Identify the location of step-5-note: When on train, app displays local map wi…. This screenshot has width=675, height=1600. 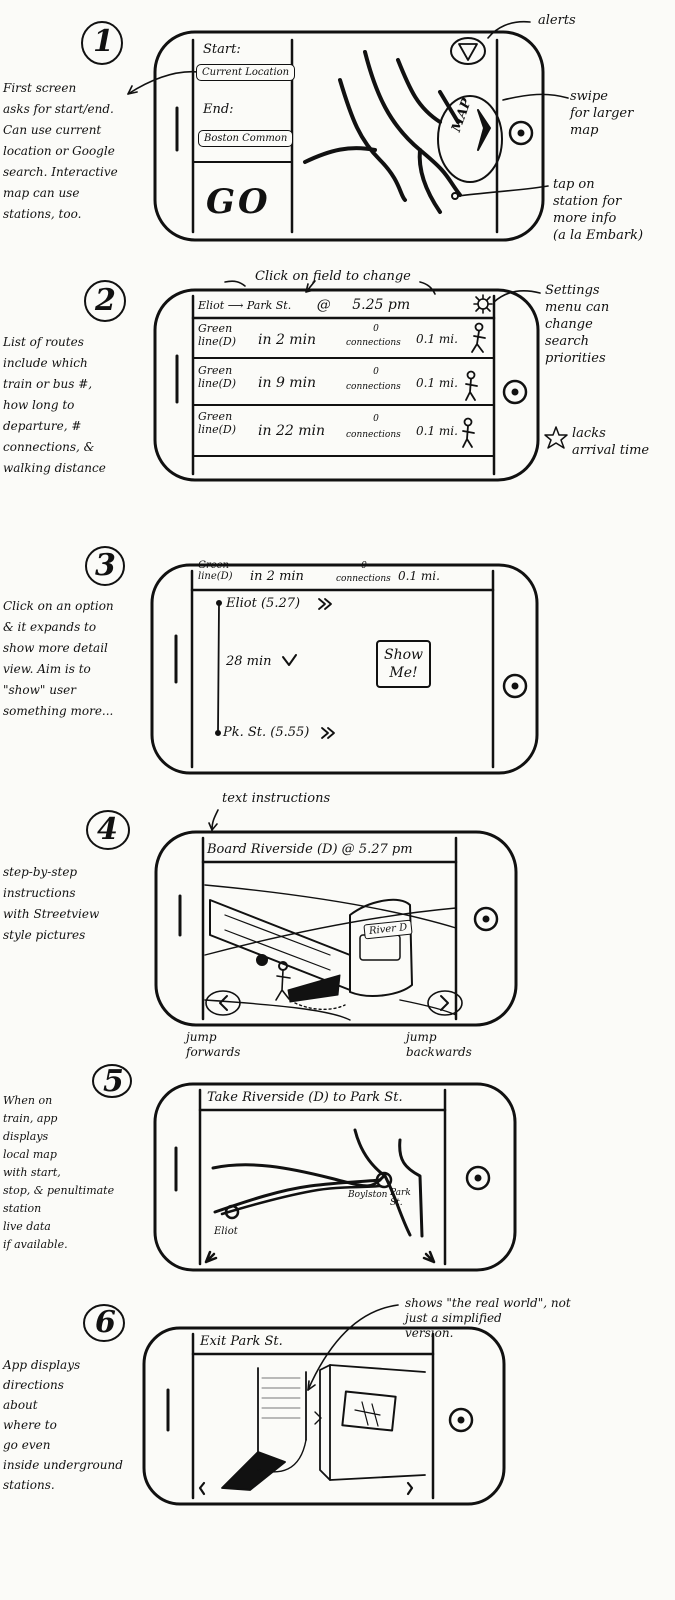
(59, 1172).